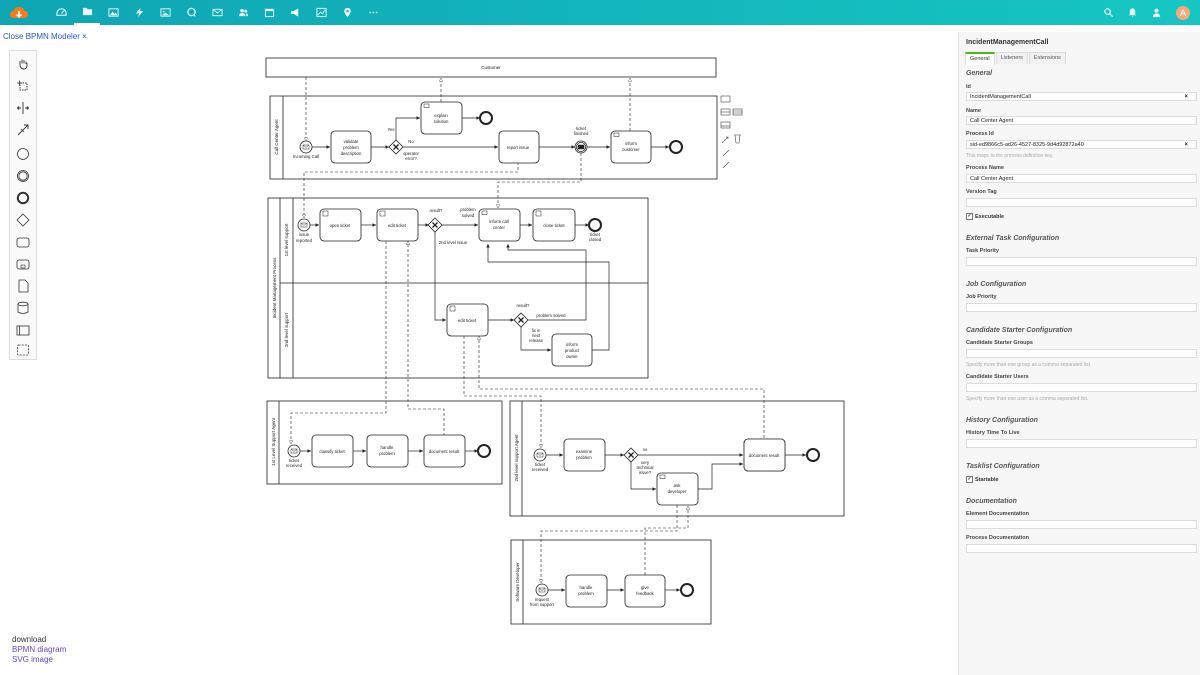 Image resolution: width=1200 pixels, height=675 pixels. Describe the element at coordinates (1081, 307) in the screenshot. I see `job-priority-field` at that location.